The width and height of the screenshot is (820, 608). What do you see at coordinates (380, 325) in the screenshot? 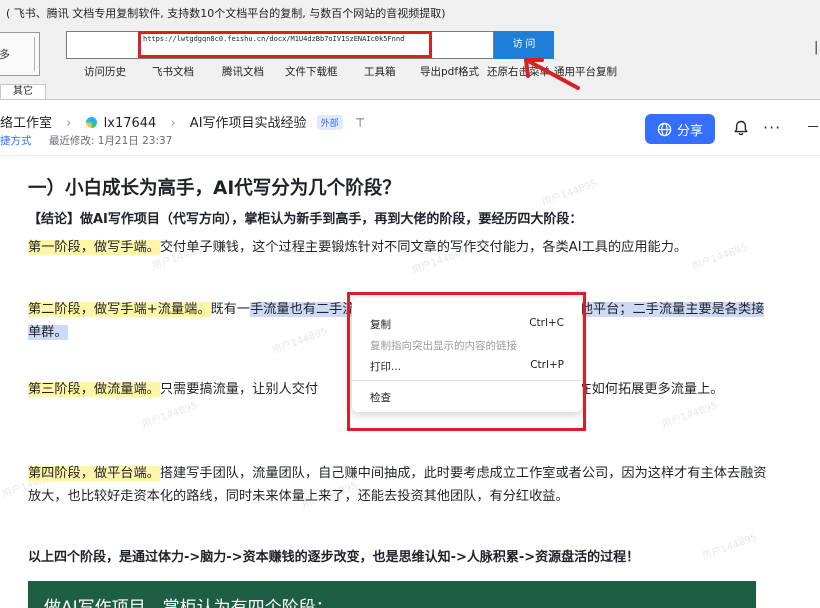
I see `copy-label: 复制` at bounding box center [380, 325].